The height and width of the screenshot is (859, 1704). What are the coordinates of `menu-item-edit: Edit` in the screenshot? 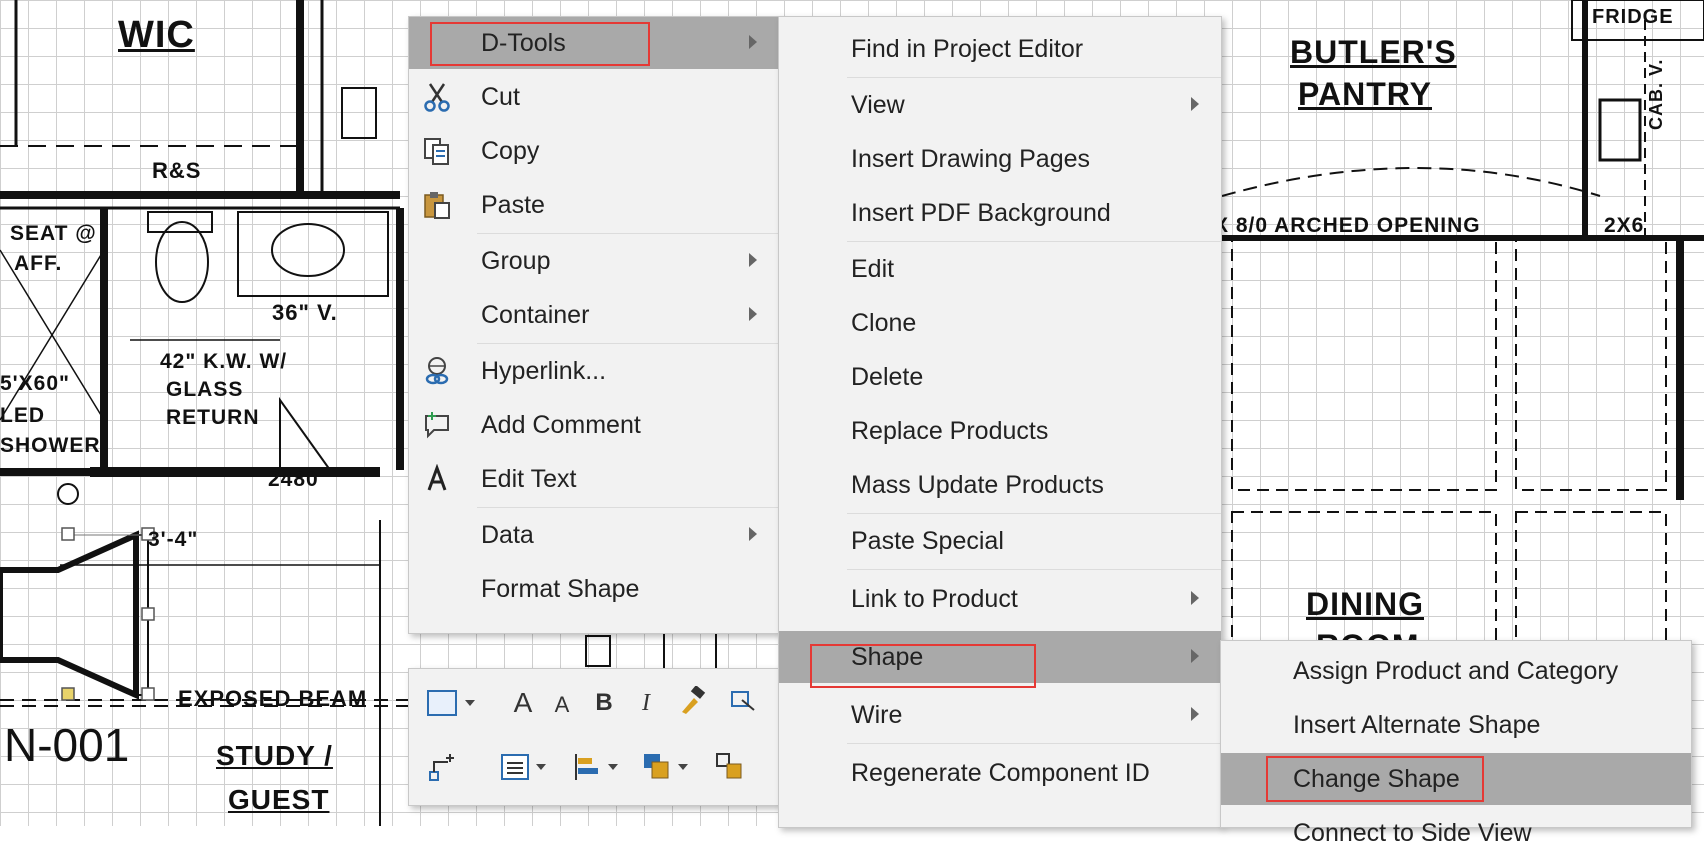 It's located at (1000, 269).